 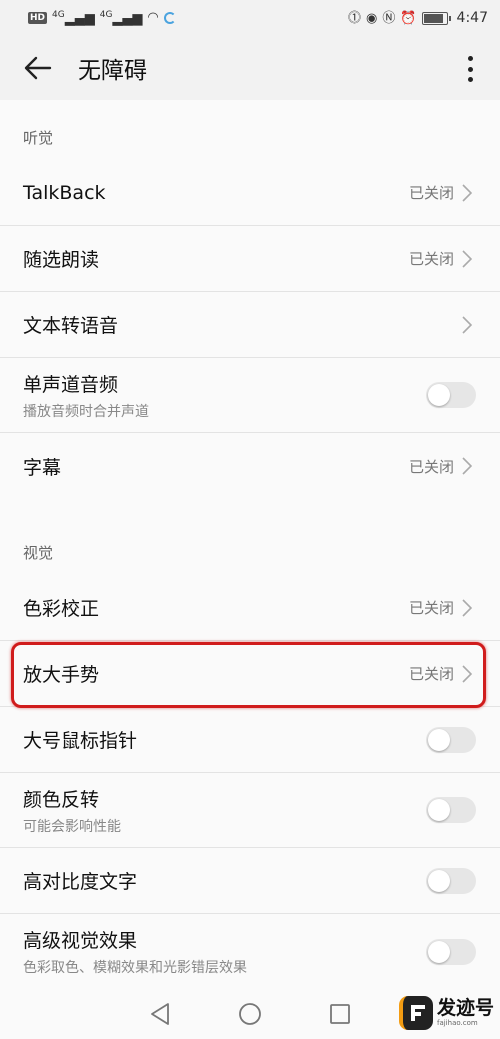 What do you see at coordinates (61, 799) in the screenshot?
I see `setting-label: 颜色反转` at bounding box center [61, 799].